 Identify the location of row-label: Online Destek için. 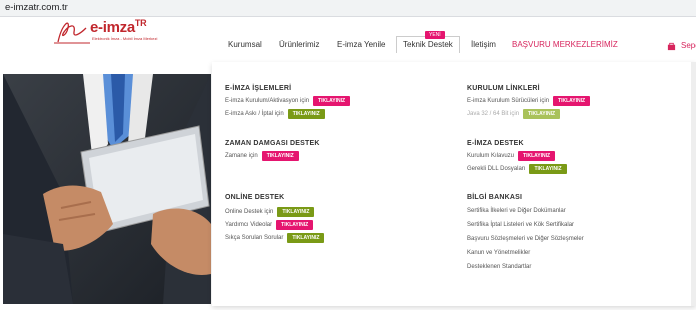
(249, 212).